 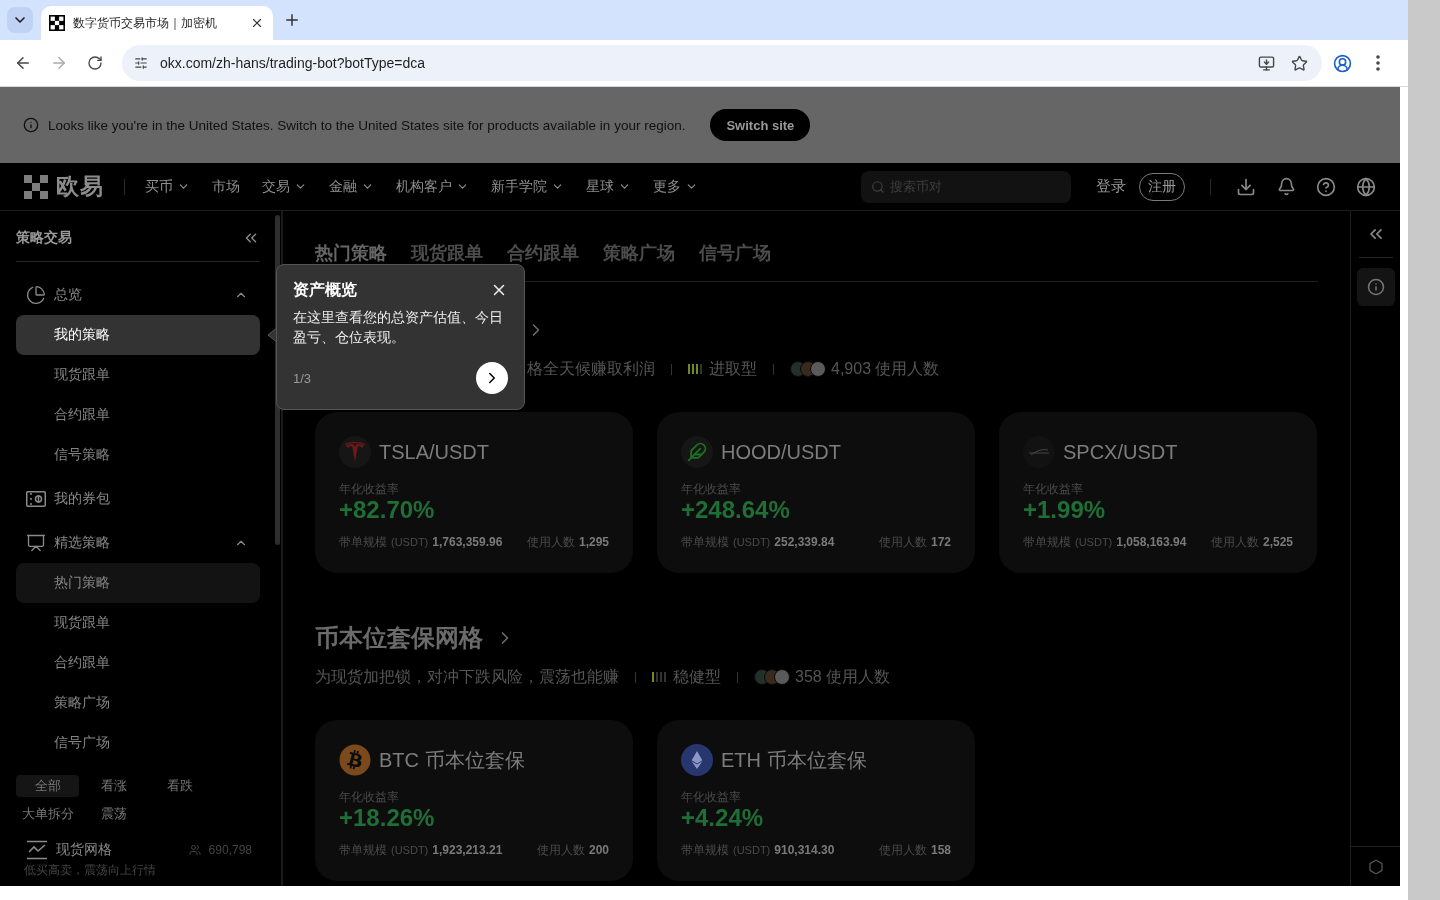 I want to click on filter-chip: 看涨, so click(x=113, y=786).